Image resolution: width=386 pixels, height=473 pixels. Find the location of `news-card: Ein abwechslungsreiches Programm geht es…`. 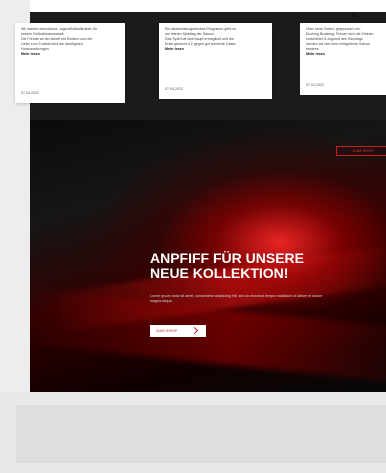

news-card: Ein abwechslungsreiches Programm geht es… is located at coordinates (215, 61).